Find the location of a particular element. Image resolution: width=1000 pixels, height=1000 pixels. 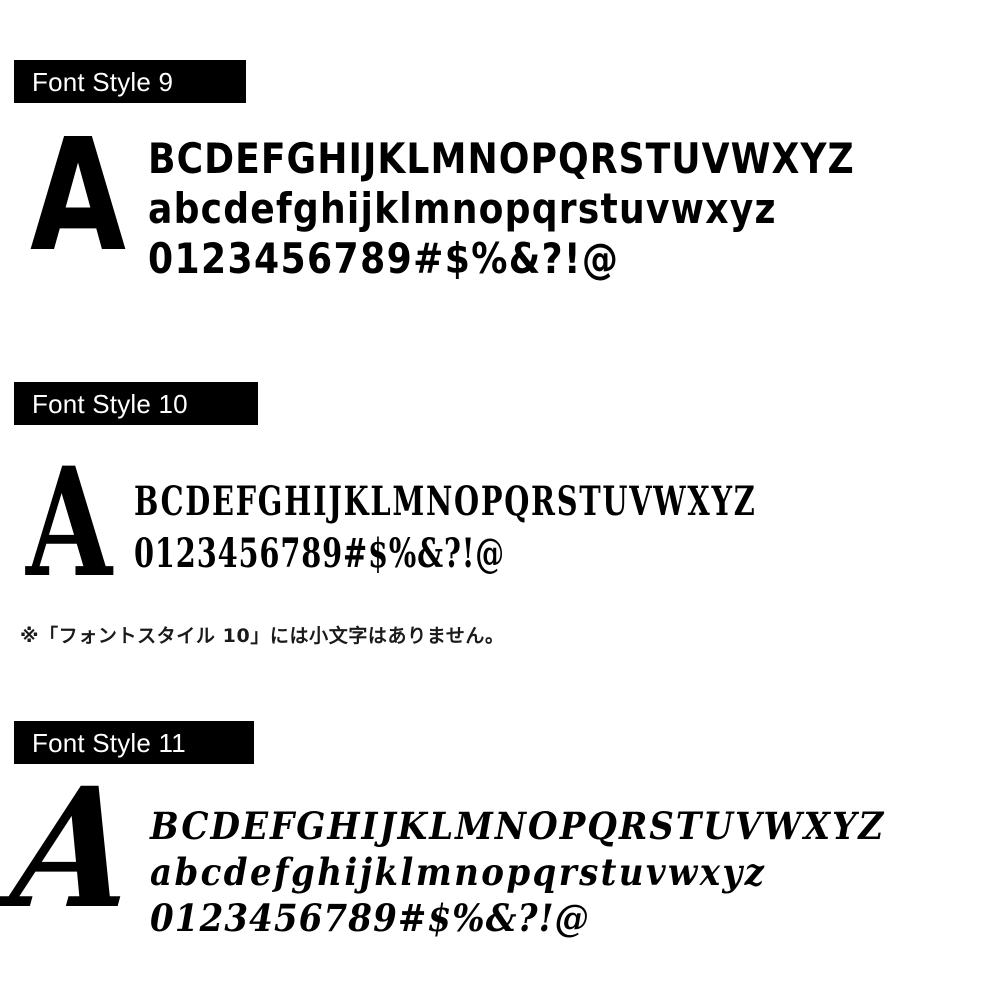

char-row-uppercase-style-9: BCDEFGHIJKLMNOPQRSTUVWXYZ is located at coordinates (501, 158).